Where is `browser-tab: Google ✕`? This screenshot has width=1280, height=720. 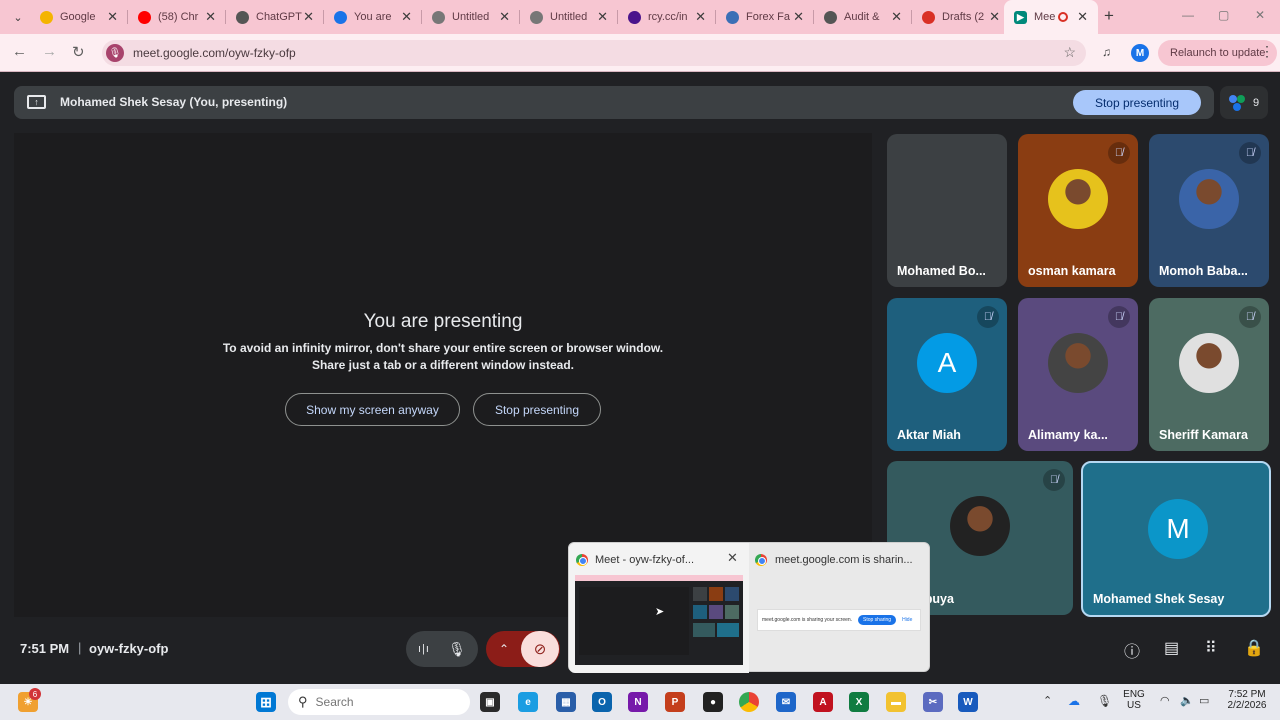
browser-tab: Google ✕ is located at coordinates (79, 17).